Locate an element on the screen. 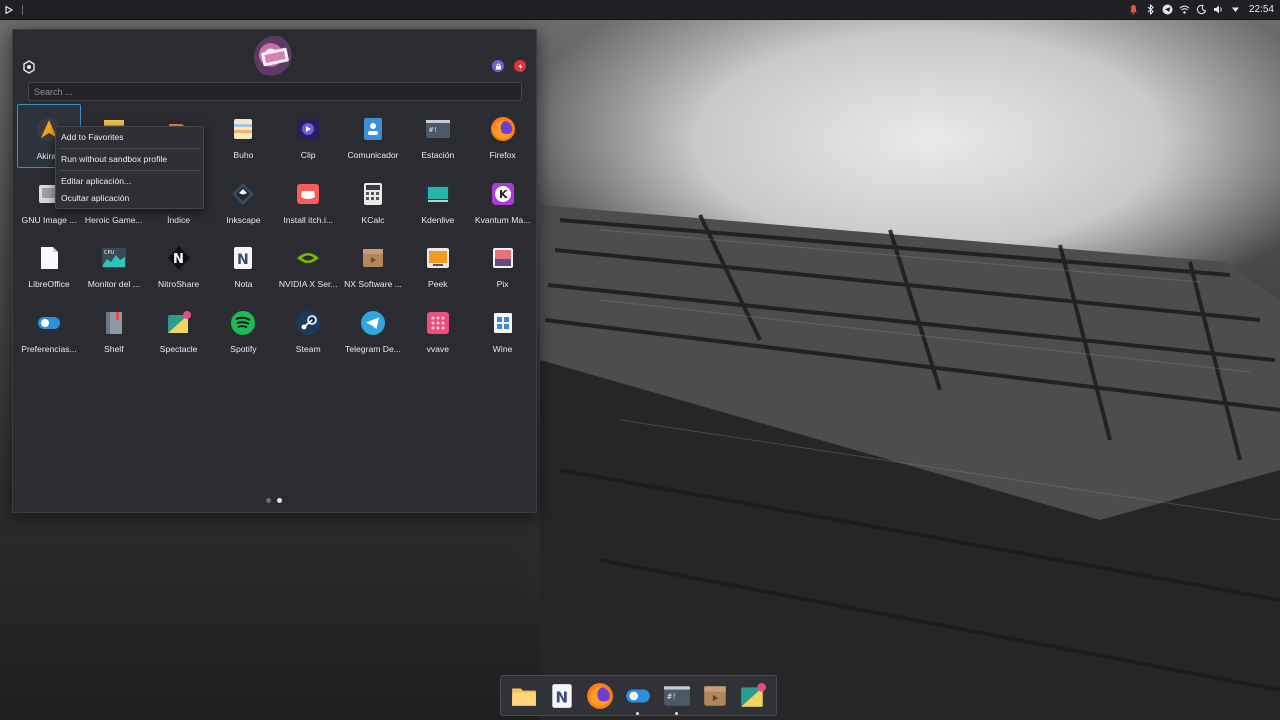 This screenshot has width=1280, height=720. telegram-tray-icon is located at coordinates (1167, 9).